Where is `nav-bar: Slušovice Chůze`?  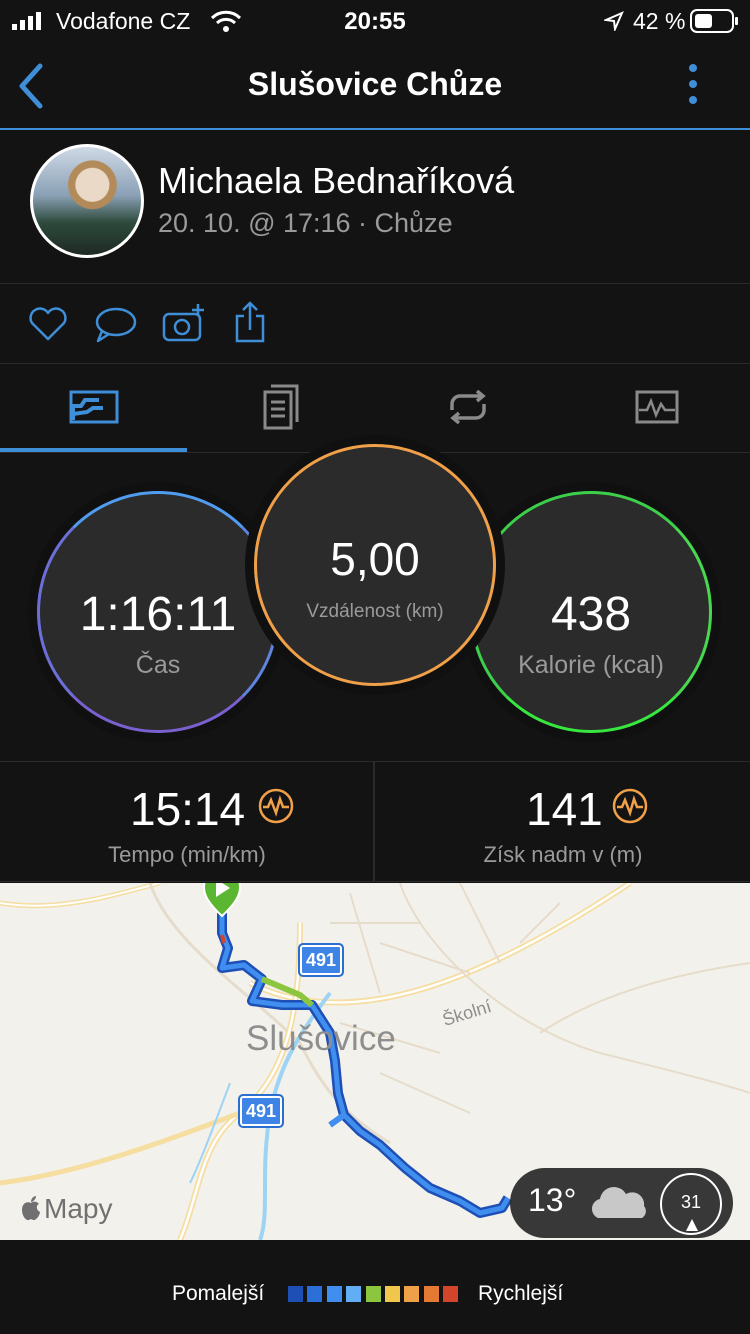
nav-bar: Slušovice Chůze is located at coordinates (375, 86).